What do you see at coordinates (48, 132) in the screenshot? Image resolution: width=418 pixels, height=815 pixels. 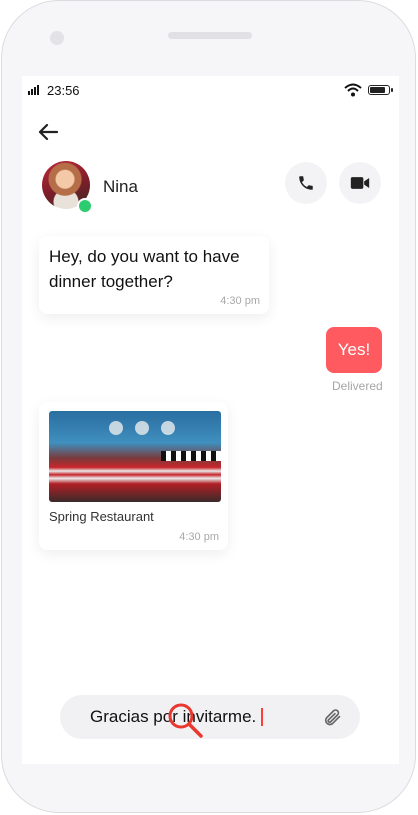 I see `back-arrow-icon` at bounding box center [48, 132].